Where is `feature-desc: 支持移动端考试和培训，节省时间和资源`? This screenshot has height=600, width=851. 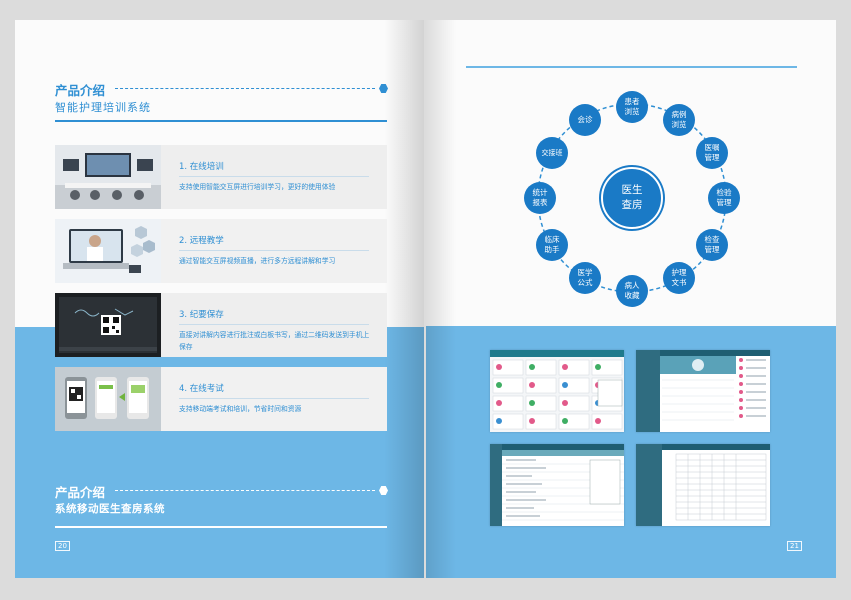 feature-desc: 支持移动端考试和培训，节省时间和资源 is located at coordinates (240, 409).